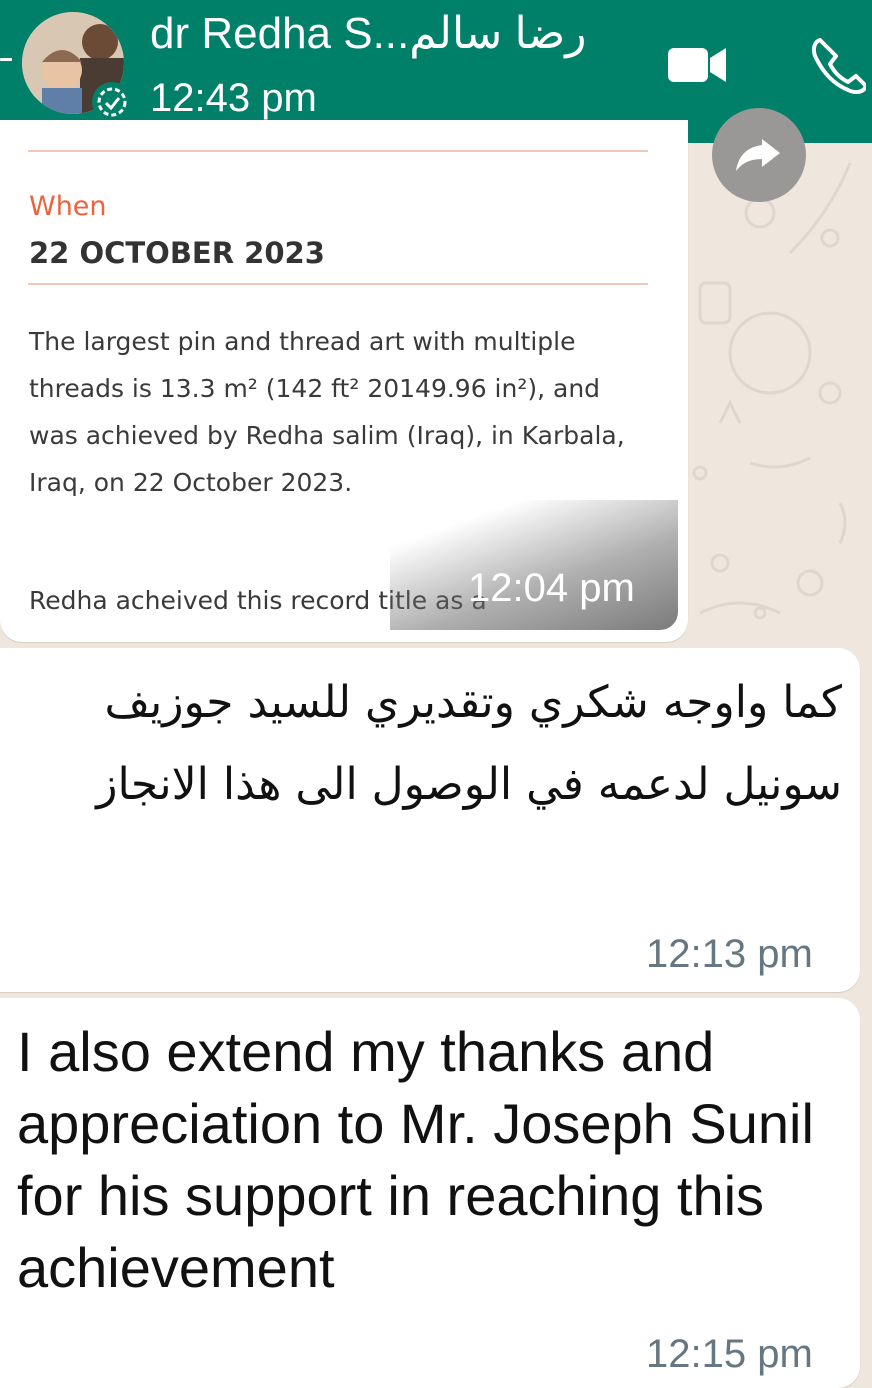 This screenshot has height=1388, width=872. Describe the element at coordinates (6, 59) in the screenshot. I see `back-arrow-icon` at that location.